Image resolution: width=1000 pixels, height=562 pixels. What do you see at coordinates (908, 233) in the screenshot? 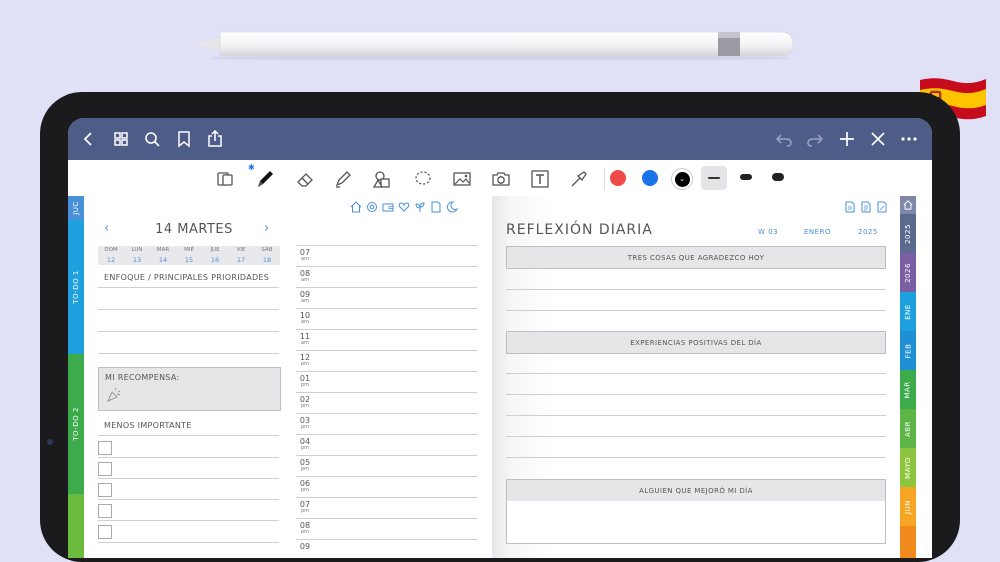
I see `year-tab: 2025` at bounding box center [908, 233].